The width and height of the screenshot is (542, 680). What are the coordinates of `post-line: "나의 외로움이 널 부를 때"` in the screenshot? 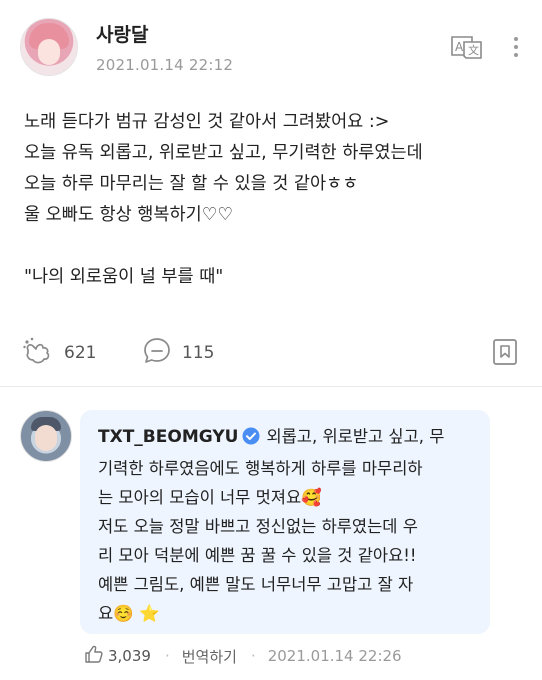 It's located at (124, 277).